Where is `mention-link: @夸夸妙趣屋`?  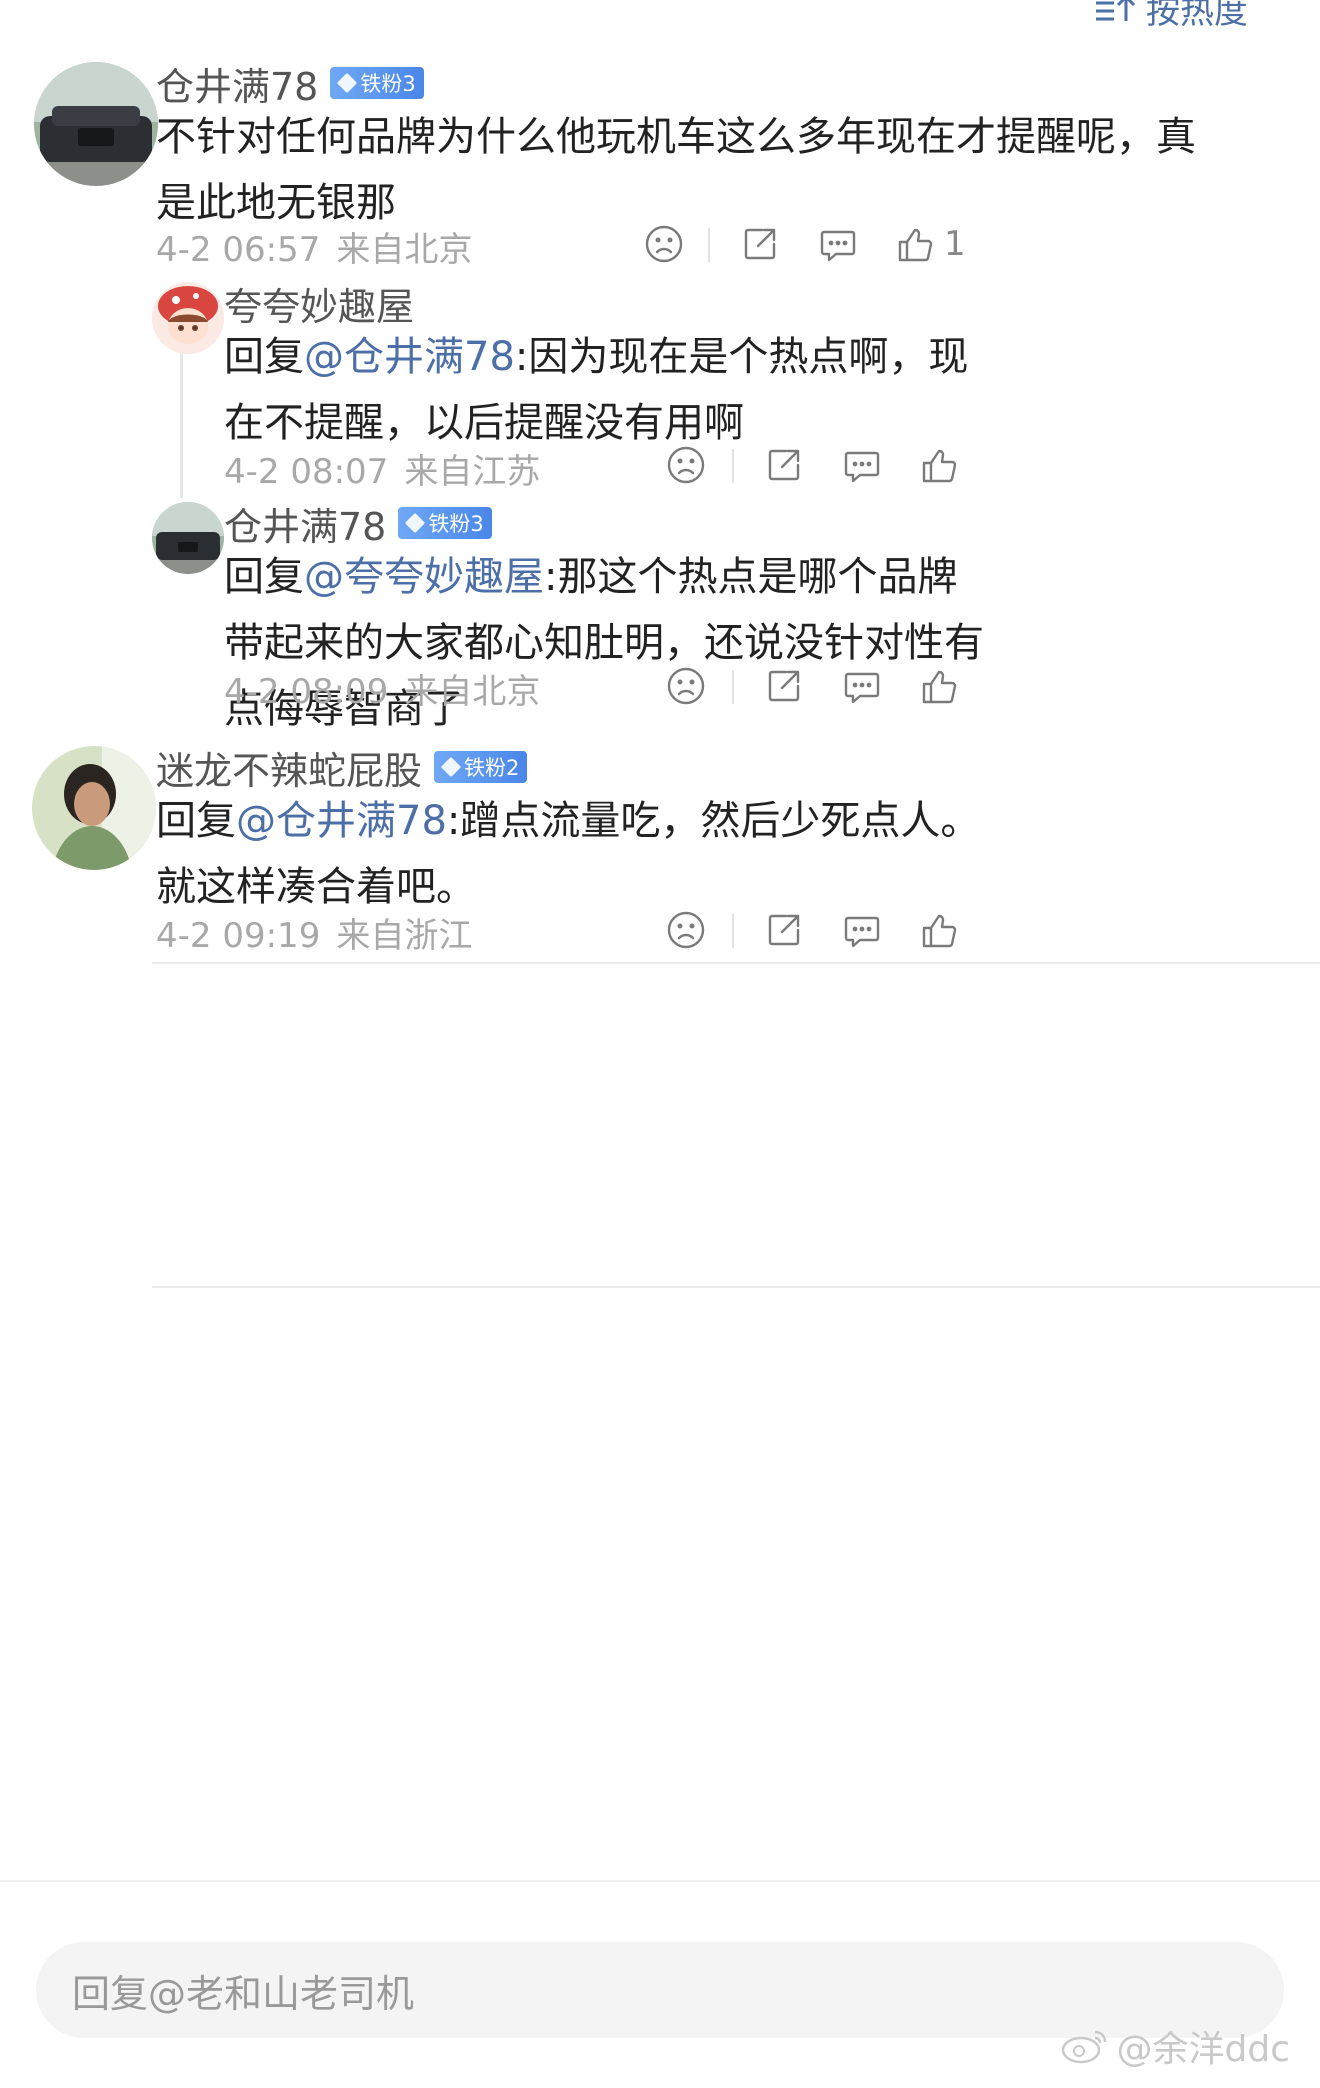 mention-link: @夸夸妙趣屋 is located at coordinates (424, 577).